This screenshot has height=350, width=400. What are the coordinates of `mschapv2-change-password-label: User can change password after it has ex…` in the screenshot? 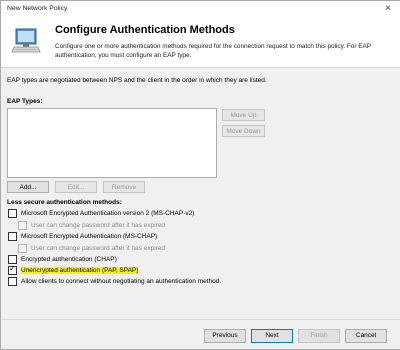 It's located at (98, 225).